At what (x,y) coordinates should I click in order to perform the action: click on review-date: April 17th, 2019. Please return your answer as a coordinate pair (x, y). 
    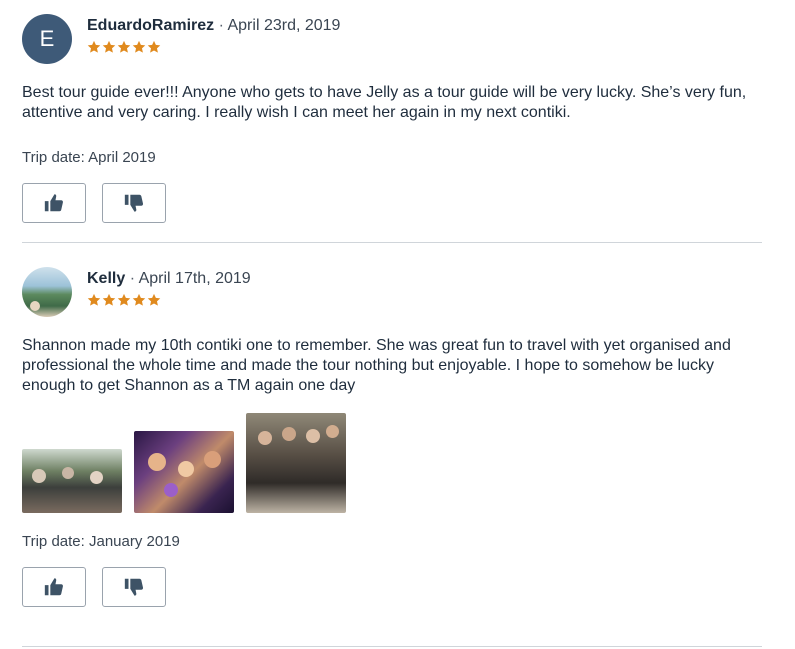
    Looking at the image, I should click on (194, 278).